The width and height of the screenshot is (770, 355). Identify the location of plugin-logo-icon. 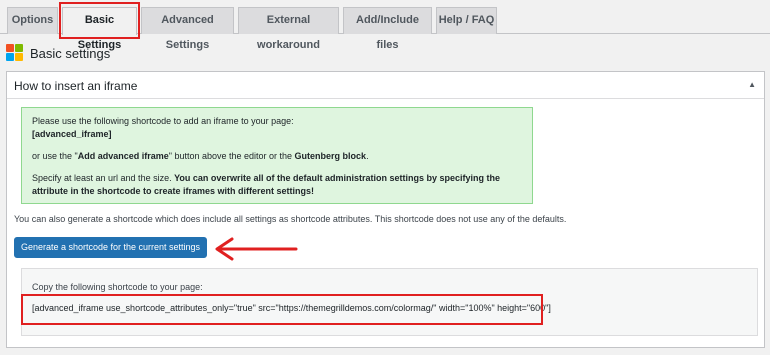
(15, 53).